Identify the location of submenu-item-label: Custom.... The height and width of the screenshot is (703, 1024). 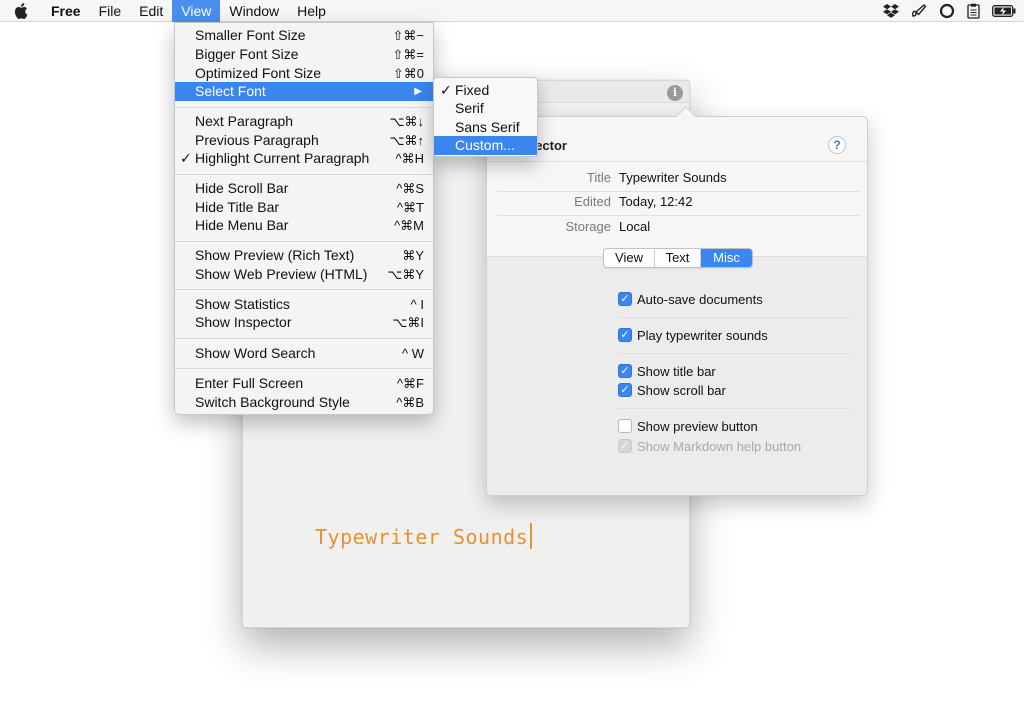
(485, 145).